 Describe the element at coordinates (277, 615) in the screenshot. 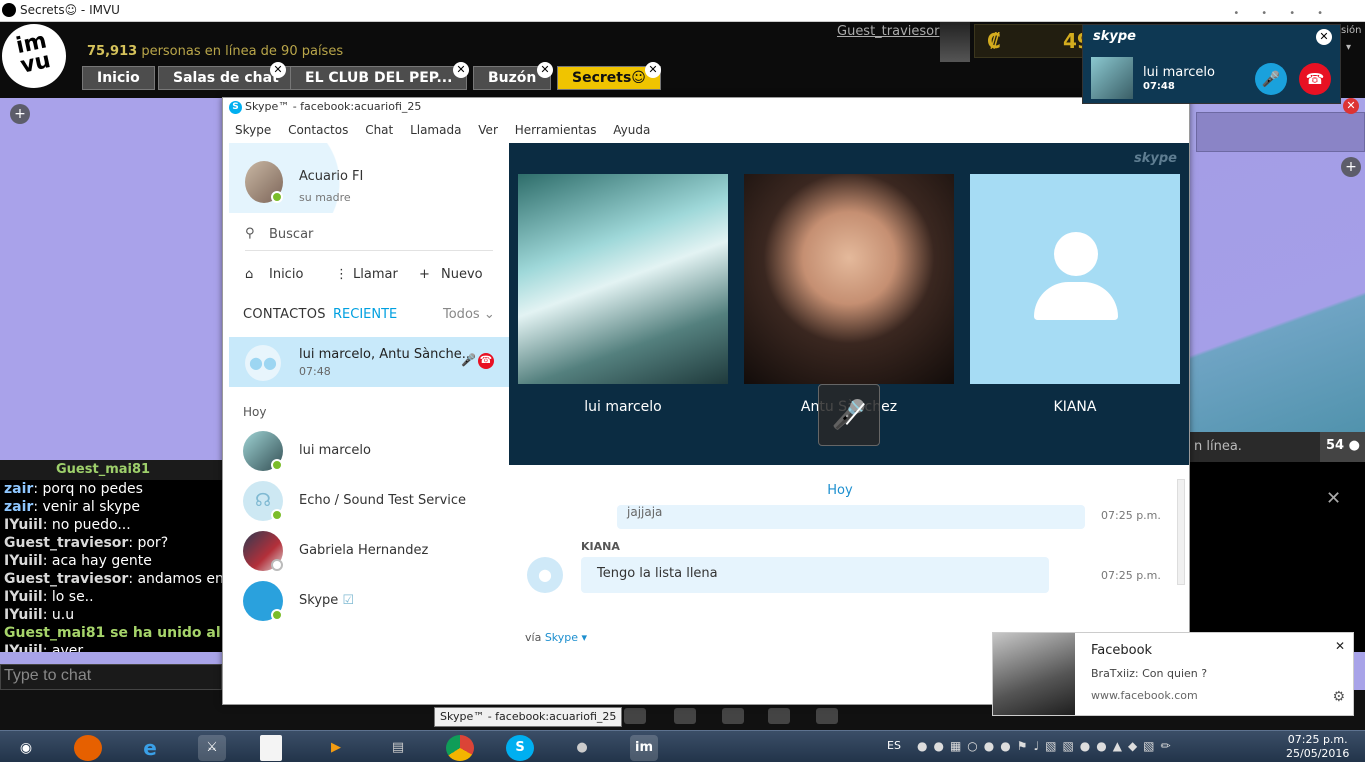

I see `online-status-icon` at that location.